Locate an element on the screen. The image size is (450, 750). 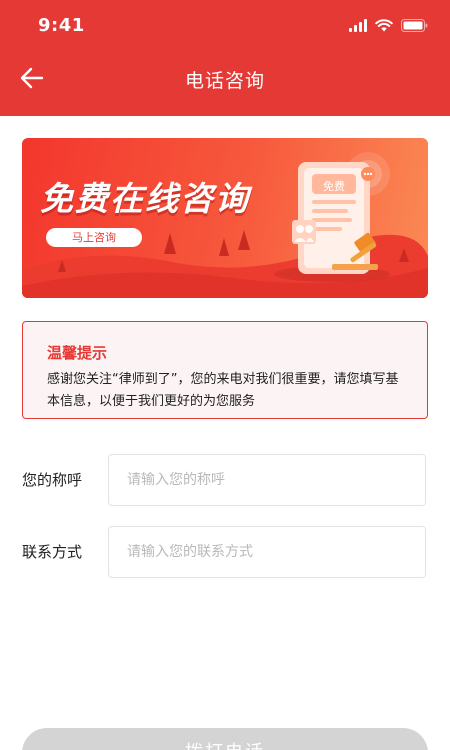
wifi-icon is located at coordinates (384, 24).